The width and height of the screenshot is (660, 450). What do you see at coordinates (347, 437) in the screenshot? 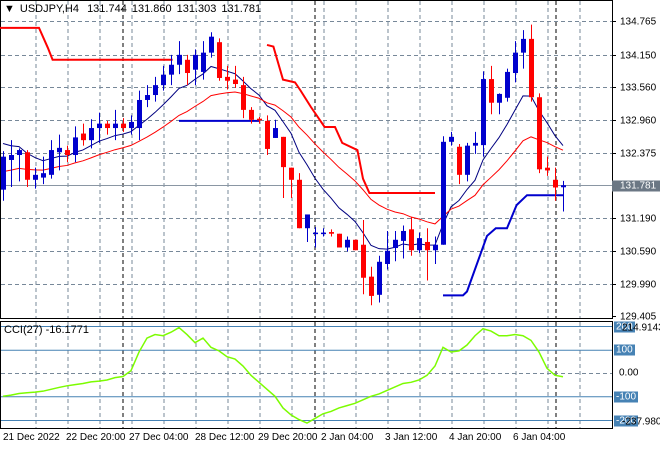
I see `time-label: 2 Jan 04:00` at bounding box center [347, 437].